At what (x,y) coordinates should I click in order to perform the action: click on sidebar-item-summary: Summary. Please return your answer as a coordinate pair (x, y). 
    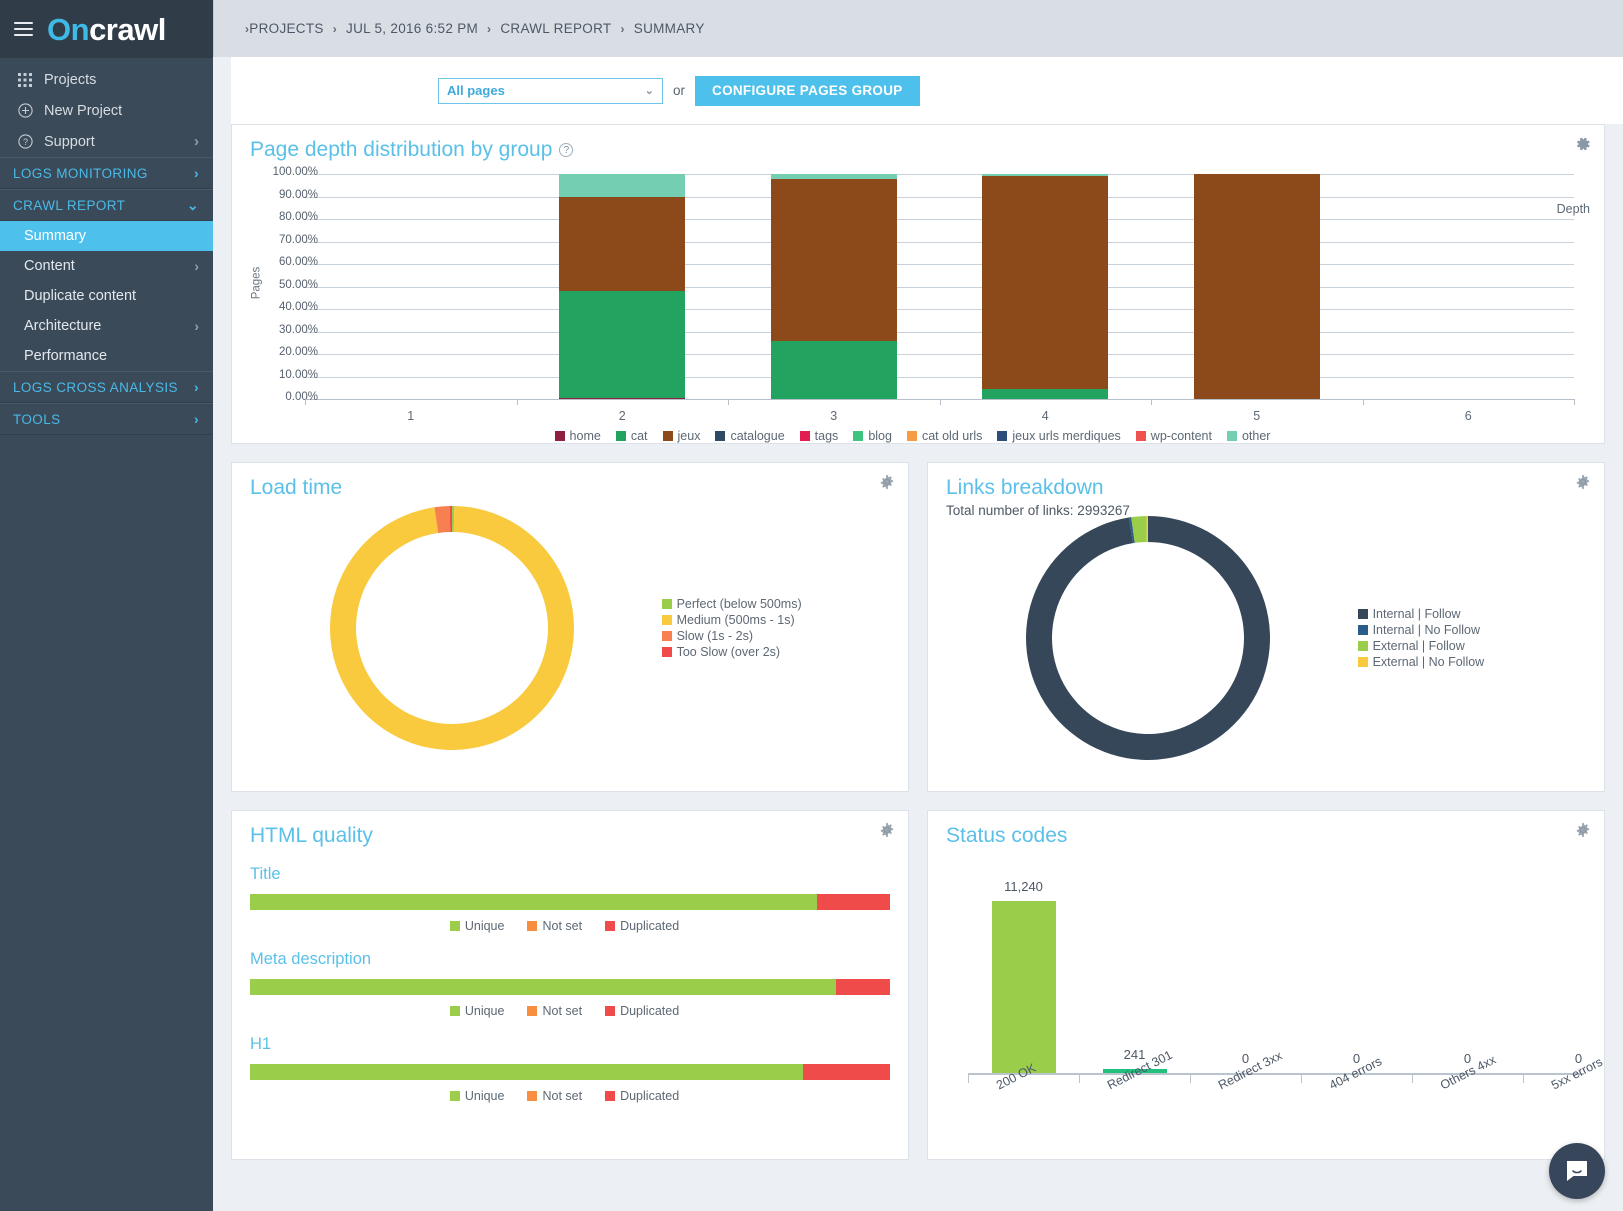
    Looking at the image, I should click on (106, 236).